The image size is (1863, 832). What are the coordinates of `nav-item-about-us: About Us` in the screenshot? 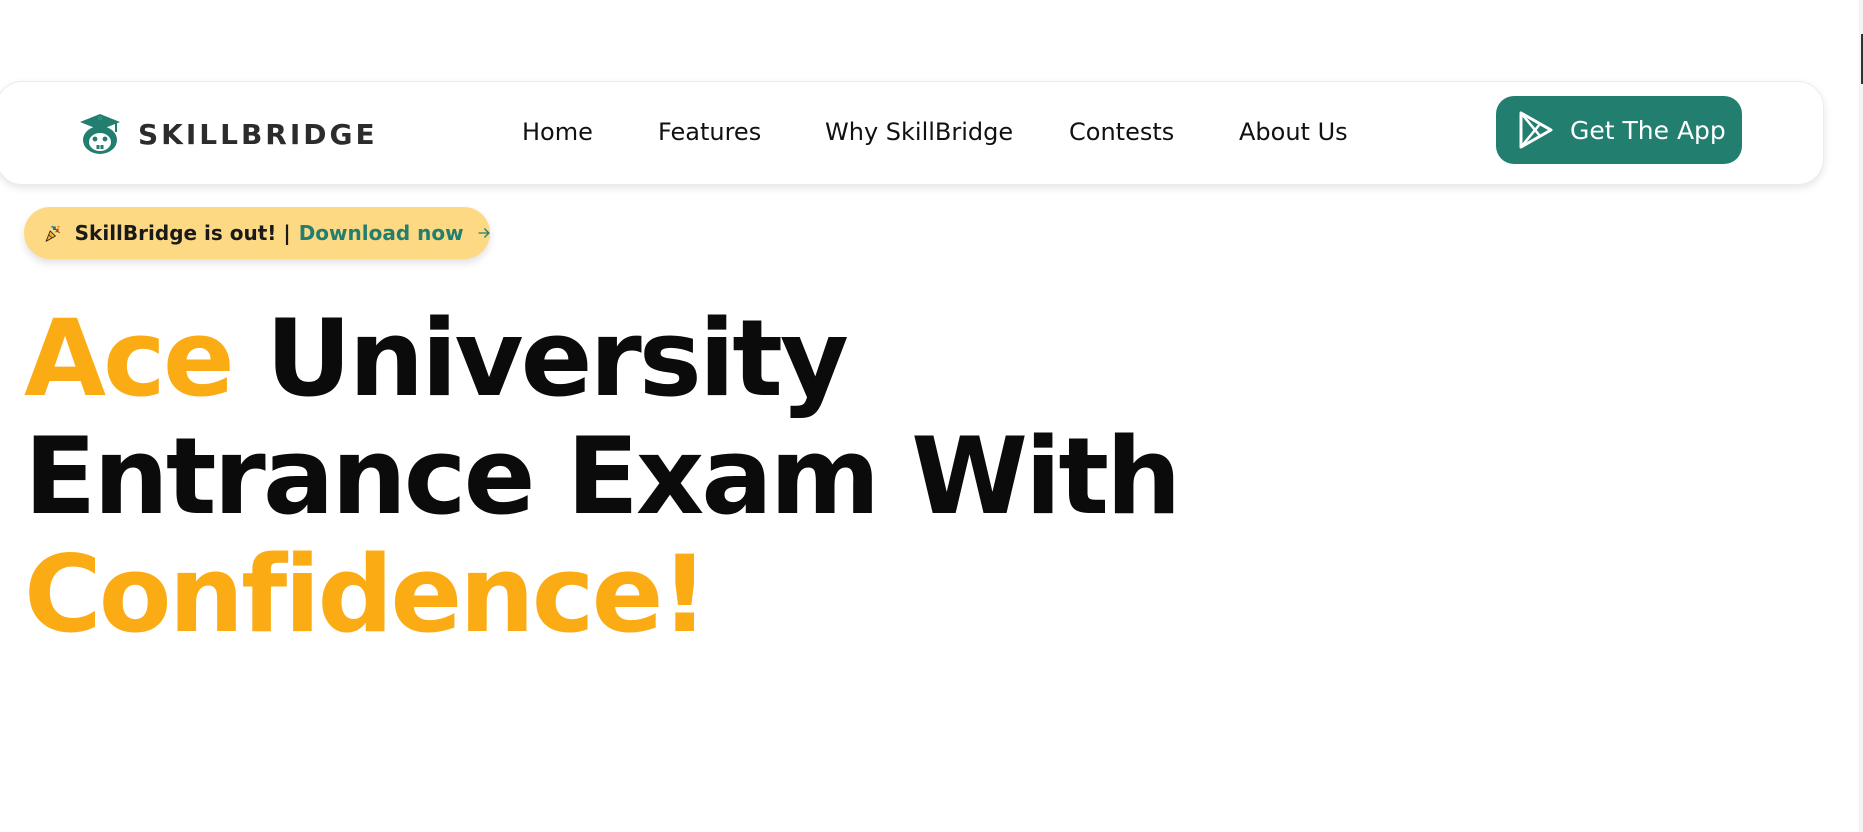 It's located at (1293, 132).